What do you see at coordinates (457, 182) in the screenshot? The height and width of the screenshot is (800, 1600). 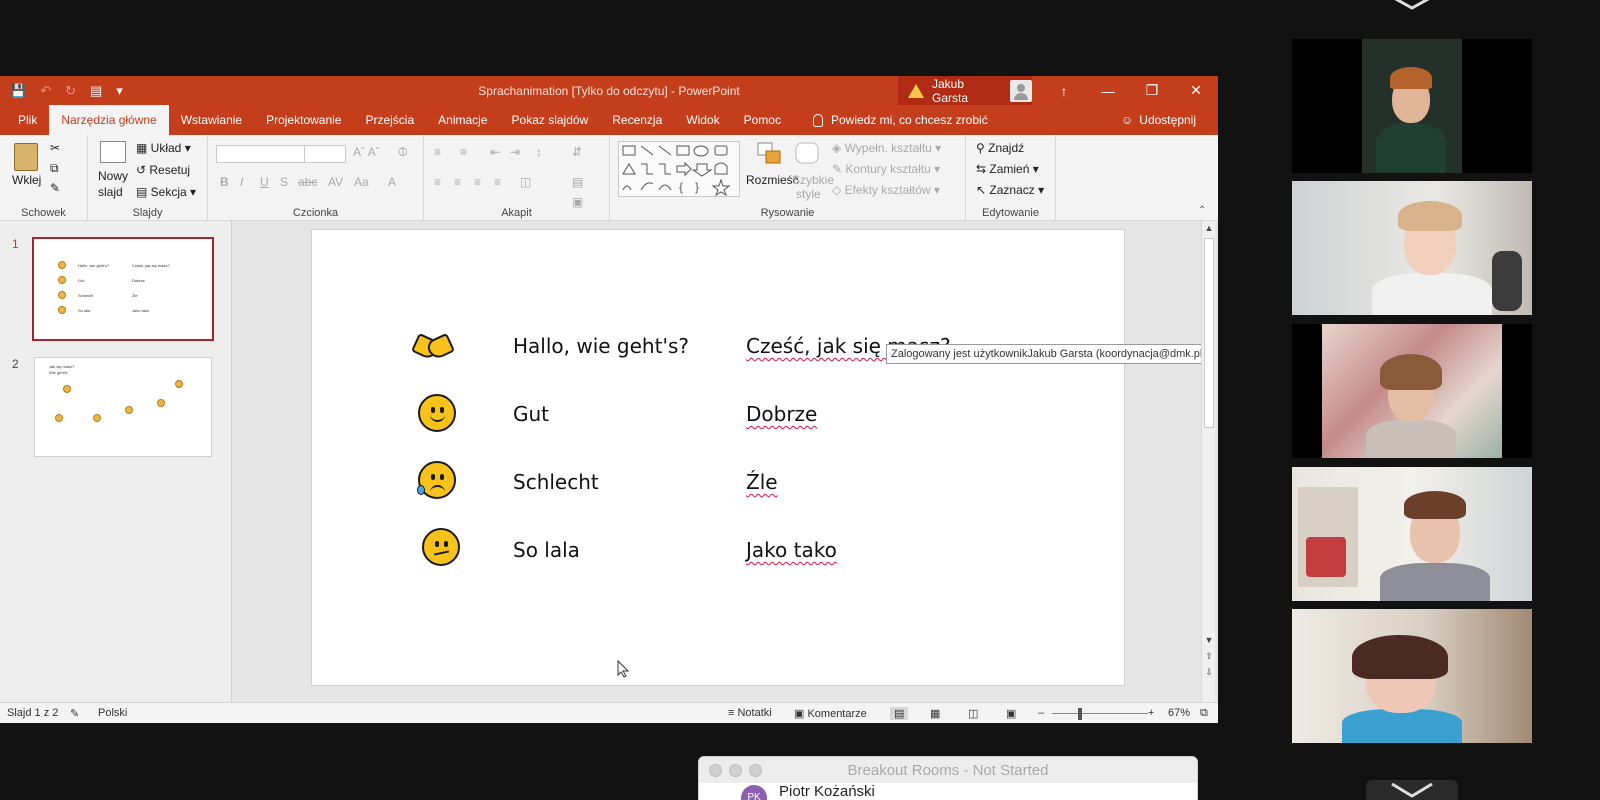 I see `align-center-icon: ≡` at bounding box center [457, 182].